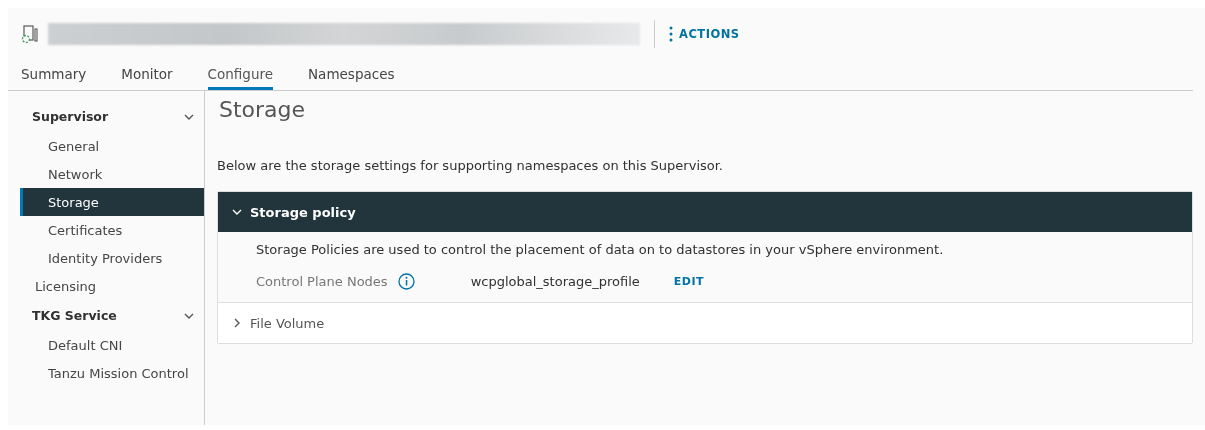  Describe the element at coordinates (112, 373) in the screenshot. I see `sidebar-item: Tanzu Mission Control` at that location.